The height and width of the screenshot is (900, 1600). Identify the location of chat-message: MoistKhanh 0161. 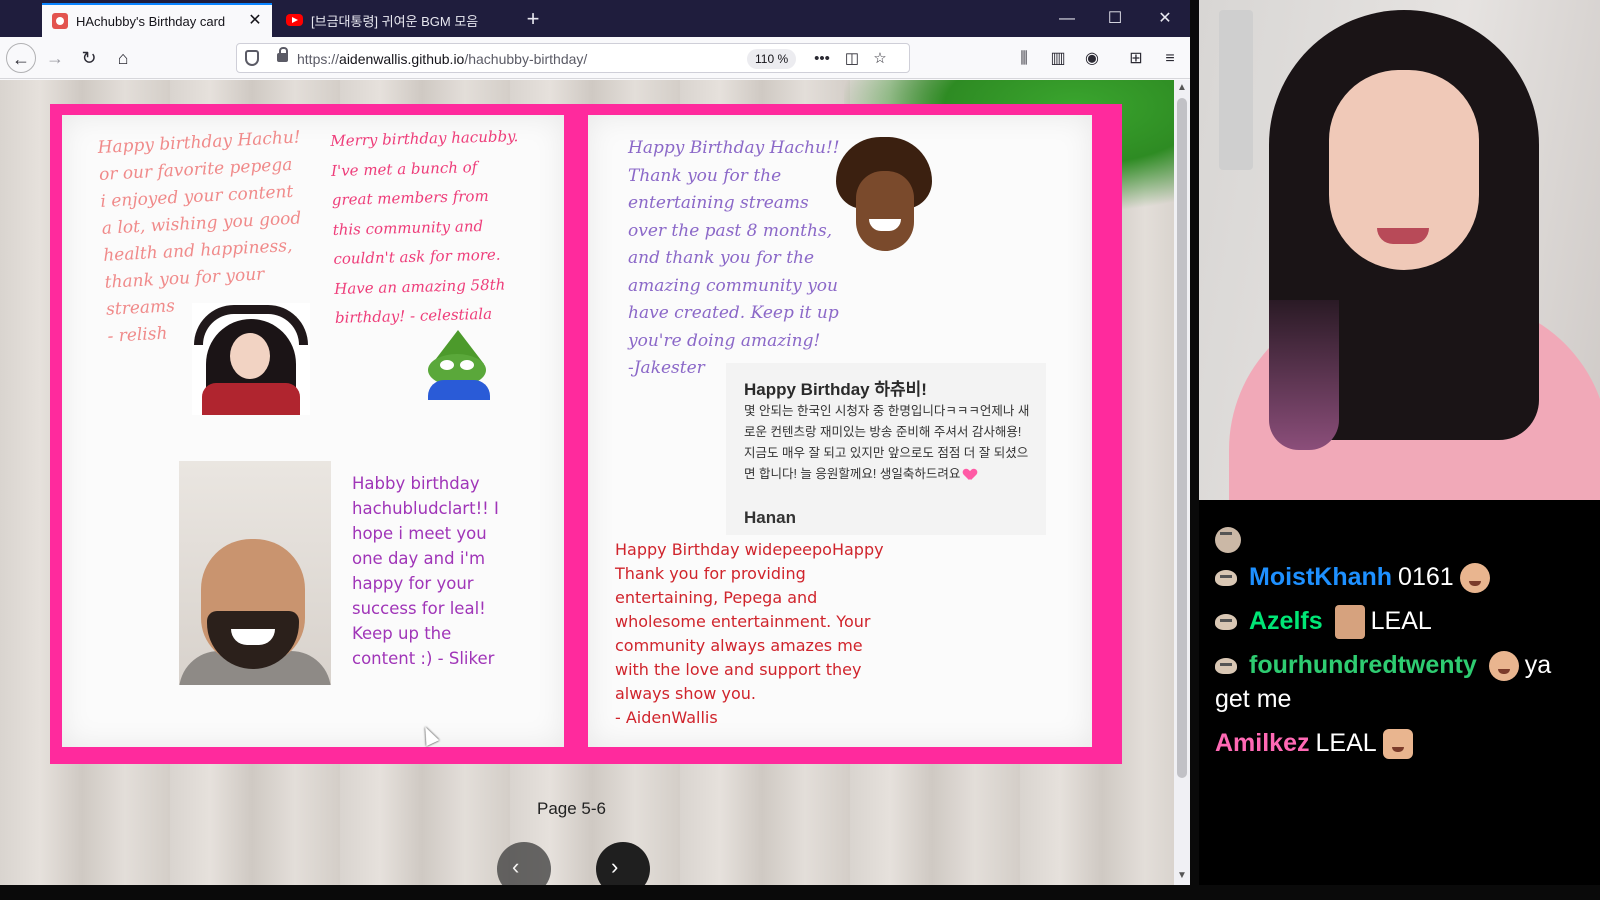
(1401, 577).